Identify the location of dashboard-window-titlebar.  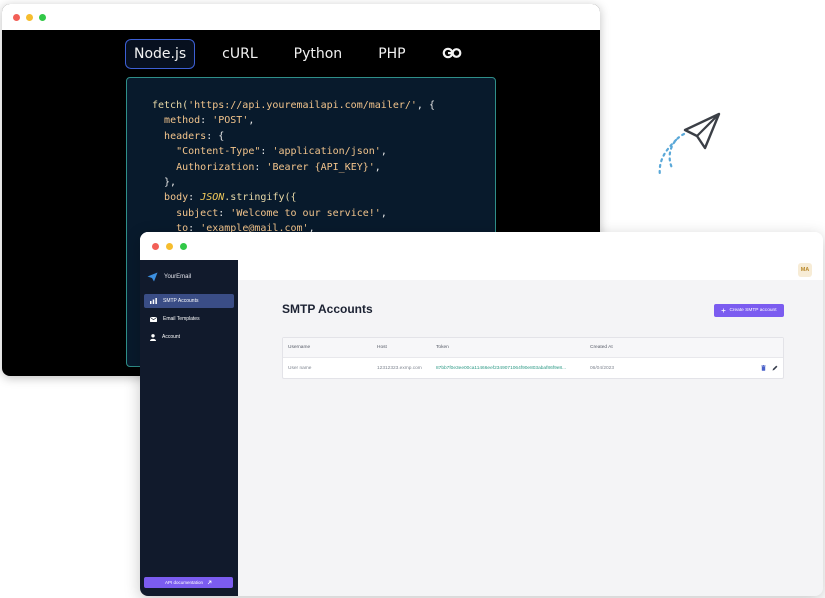
(481, 246).